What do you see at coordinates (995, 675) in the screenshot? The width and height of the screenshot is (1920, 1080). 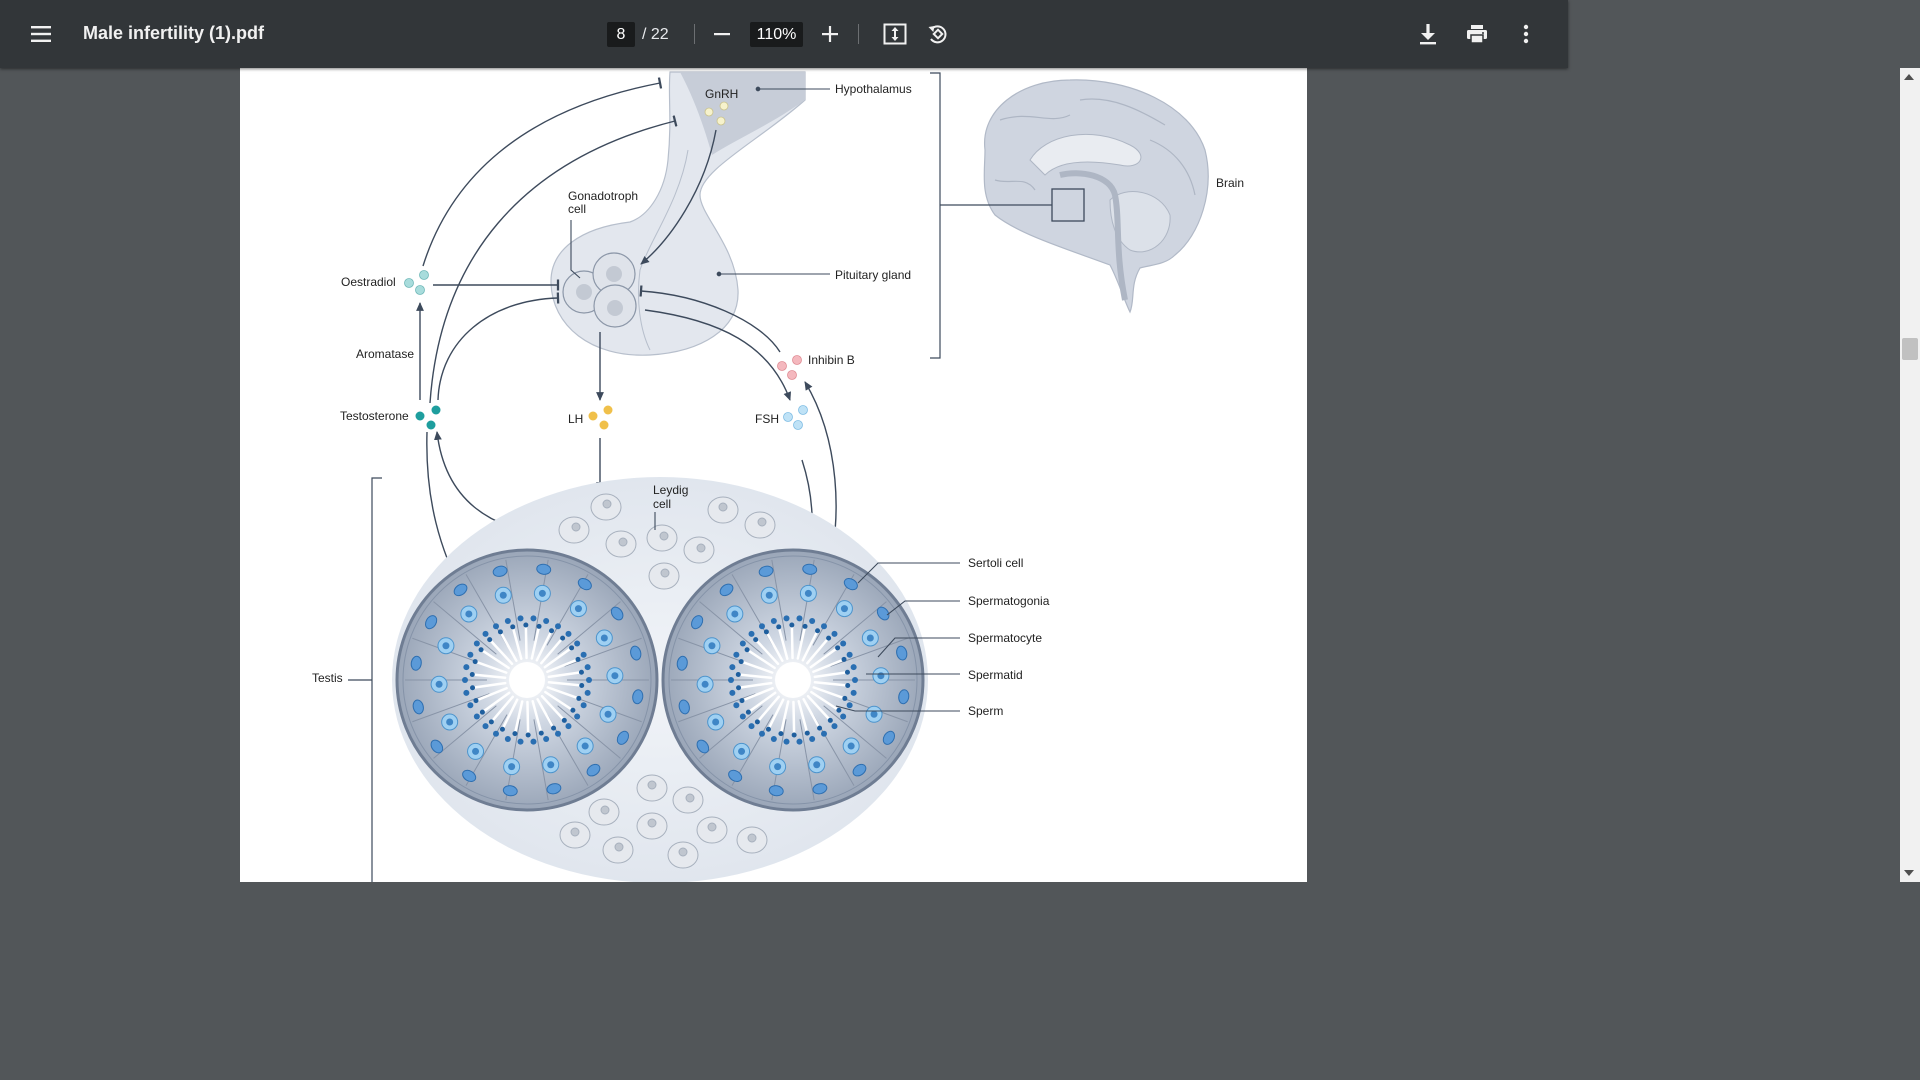 I see `label-spermatid: Spermatid` at bounding box center [995, 675].